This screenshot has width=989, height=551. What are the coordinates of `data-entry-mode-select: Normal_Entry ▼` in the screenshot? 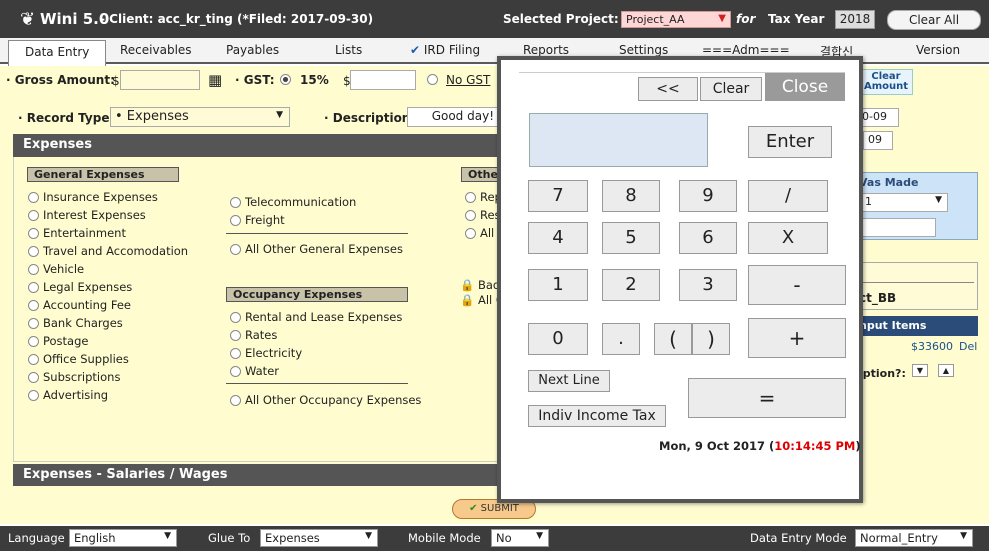 It's located at (914, 538).